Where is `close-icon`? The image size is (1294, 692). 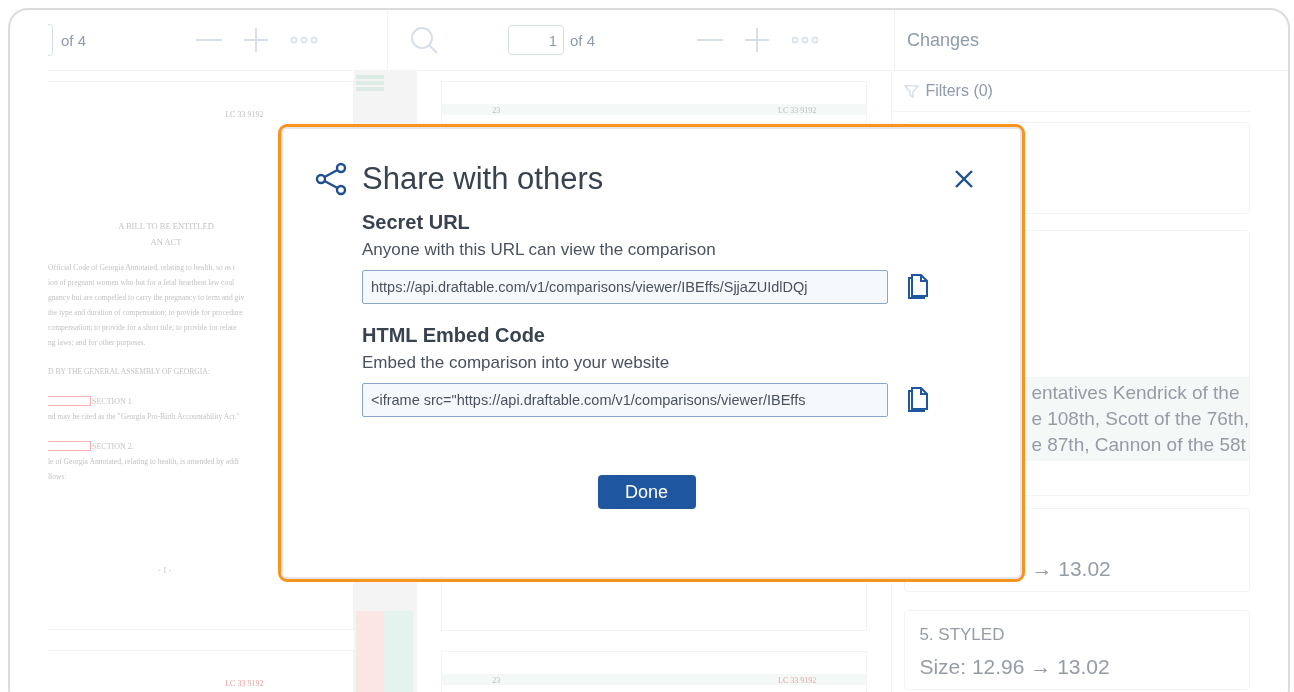 close-icon is located at coordinates (964, 179).